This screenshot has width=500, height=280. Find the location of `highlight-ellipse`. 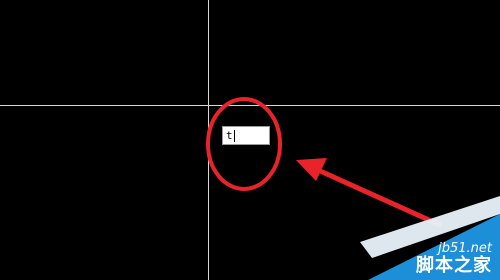

highlight-ellipse is located at coordinates (244, 144).